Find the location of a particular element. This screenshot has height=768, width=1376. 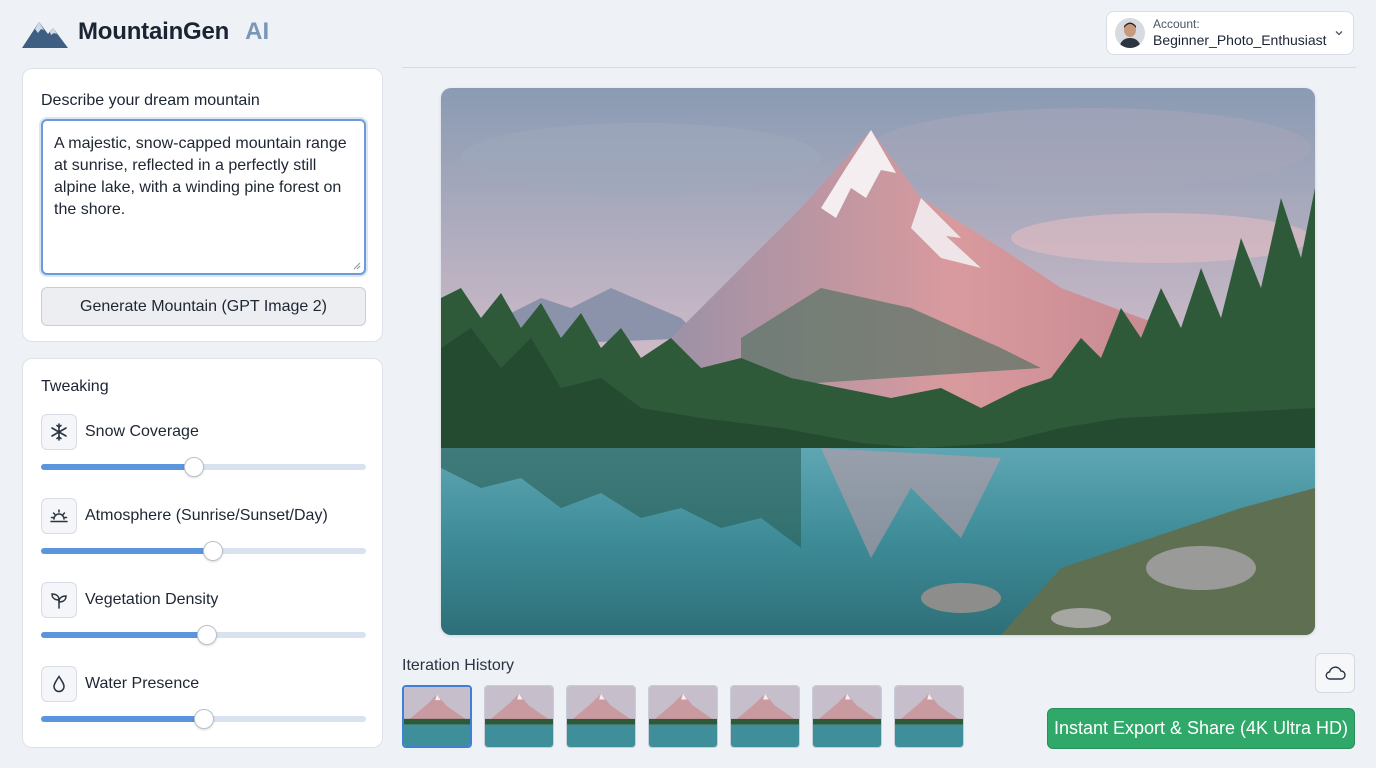

resize-grip-icon is located at coordinates (357, 266).